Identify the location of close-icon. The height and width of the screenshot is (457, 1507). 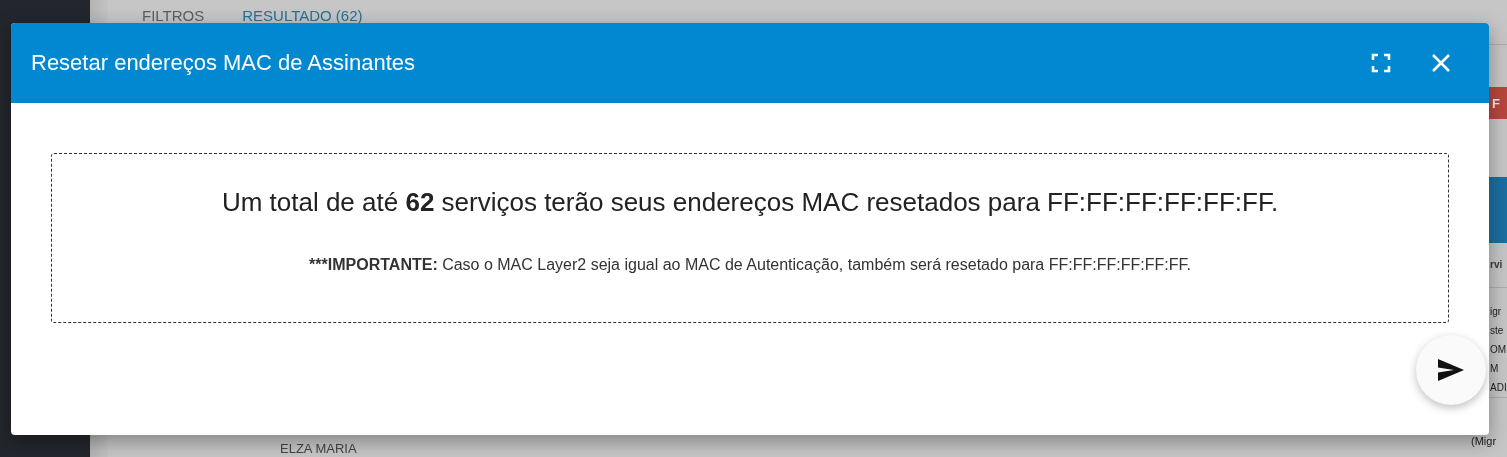
(1441, 63).